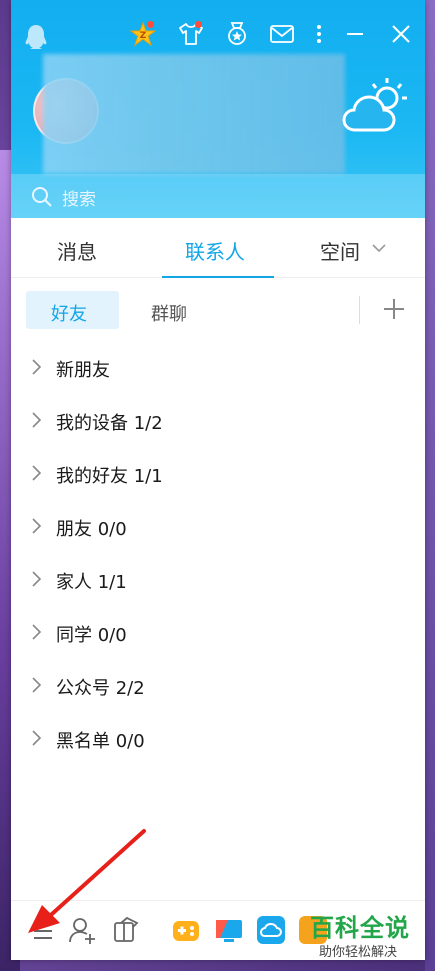 The height and width of the screenshot is (971, 435). I want to click on list-item-label: 我的好友 1/1, so click(109, 476).